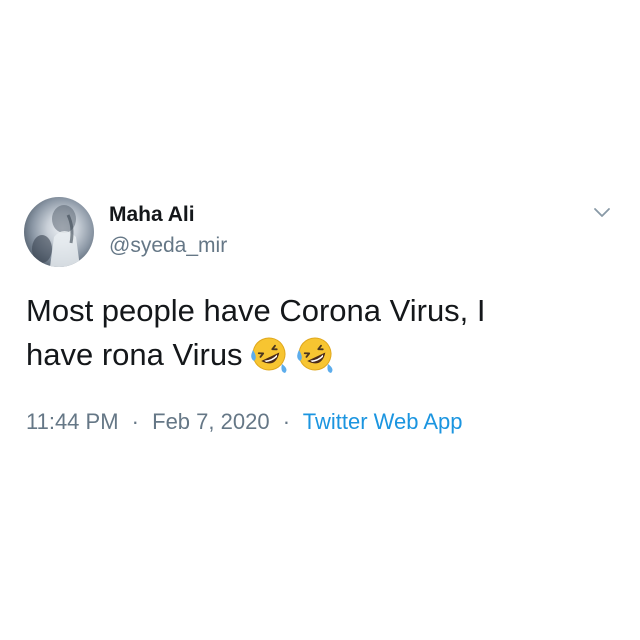 The height and width of the screenshot is (640, 640). Describe the element at coordinates (602, 213) in the screenshot. I see `chevron-down-icon` at that location.